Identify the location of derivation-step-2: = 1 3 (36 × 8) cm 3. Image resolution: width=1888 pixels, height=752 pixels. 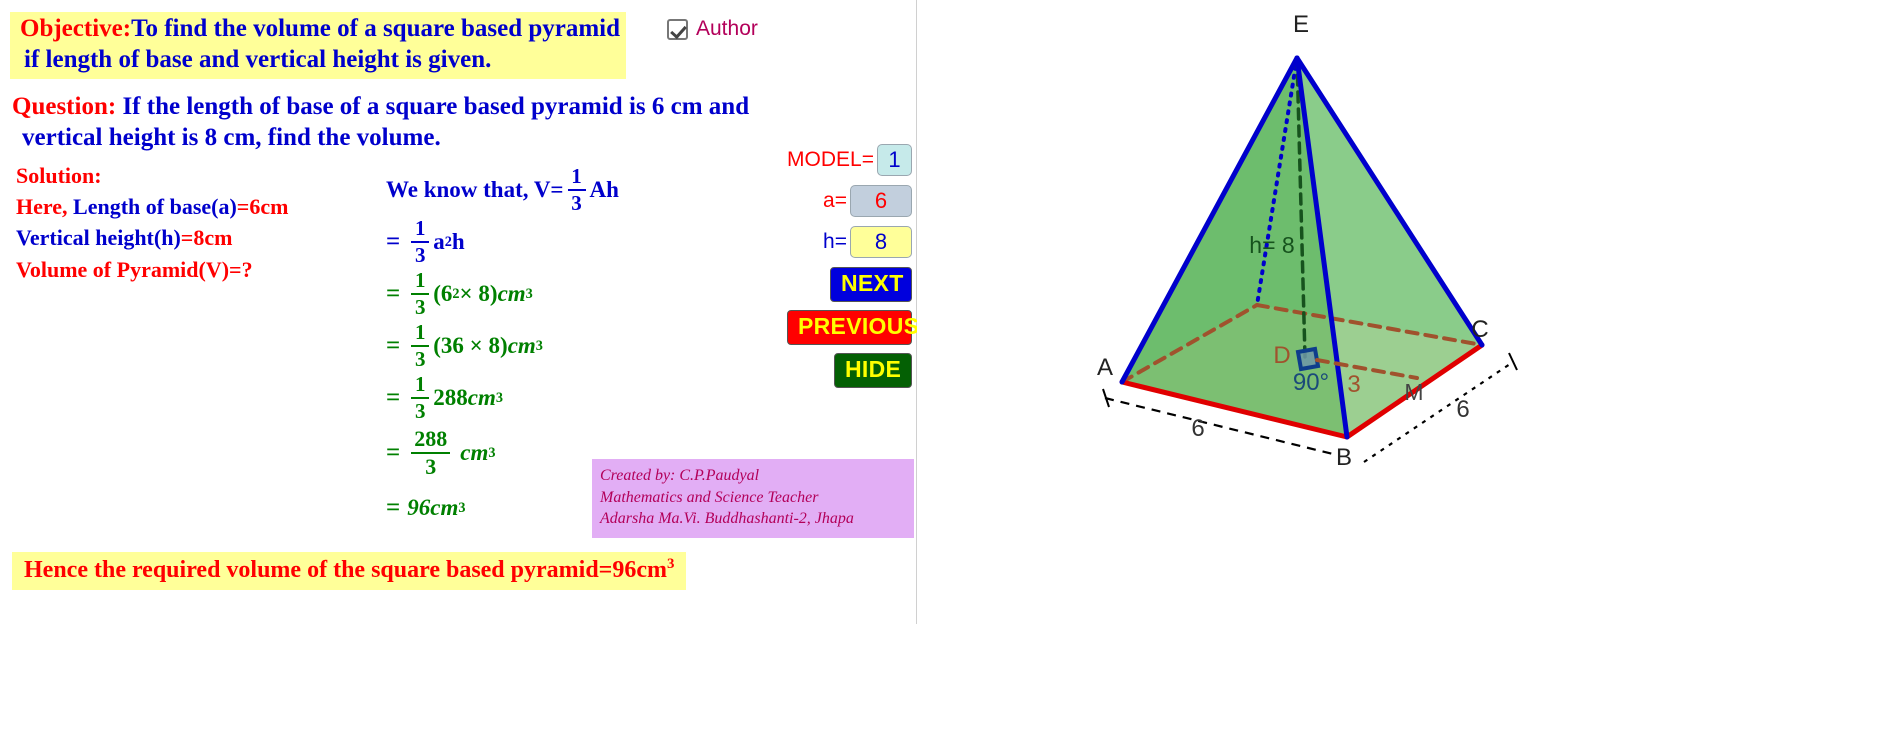
(502, 346).